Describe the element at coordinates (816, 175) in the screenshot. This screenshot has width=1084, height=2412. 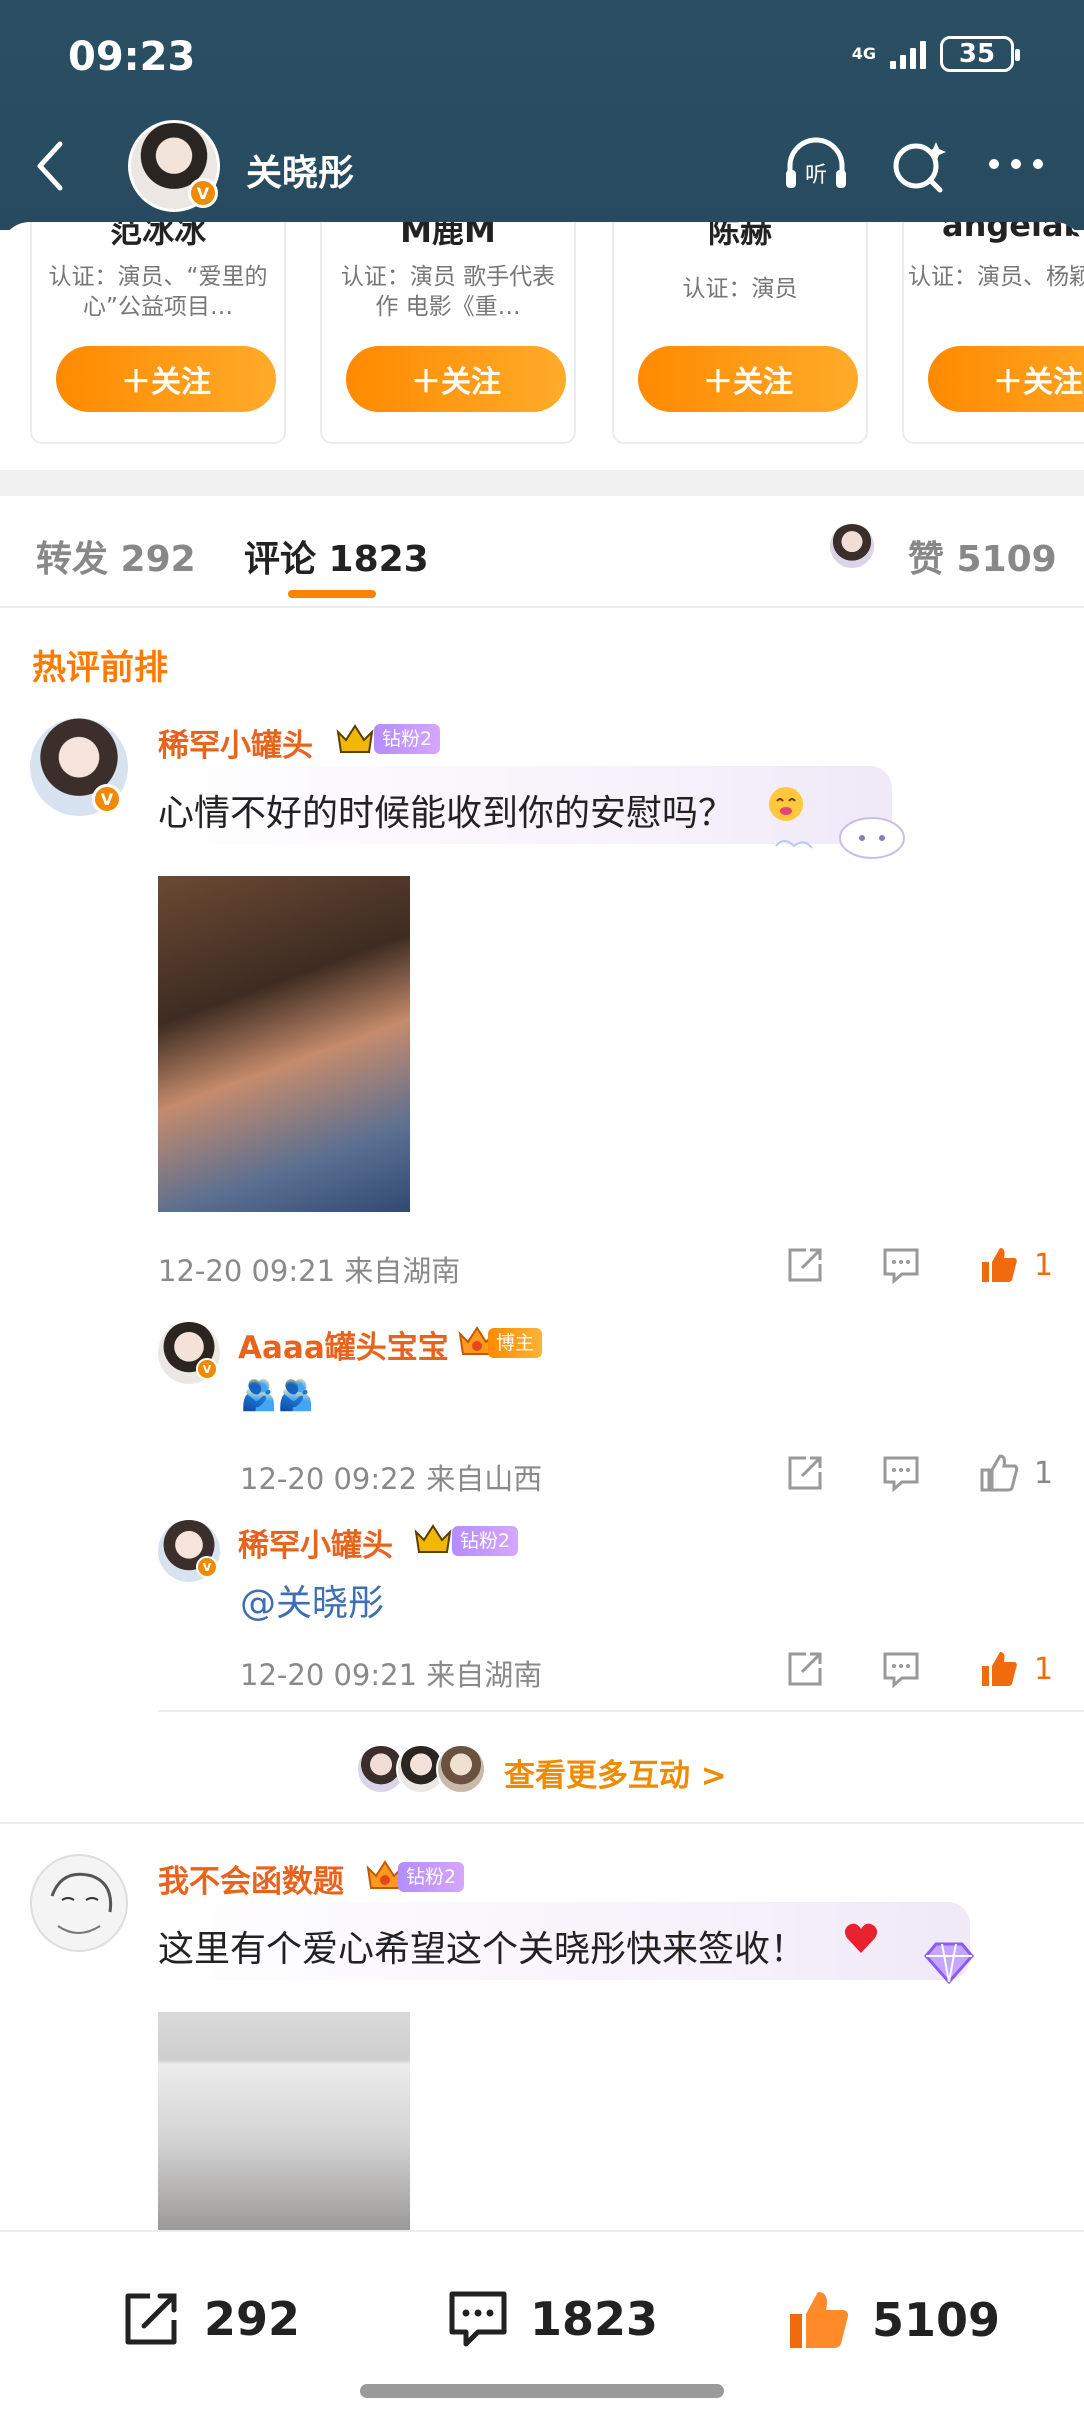
I see `svg-text: 听` at that location.